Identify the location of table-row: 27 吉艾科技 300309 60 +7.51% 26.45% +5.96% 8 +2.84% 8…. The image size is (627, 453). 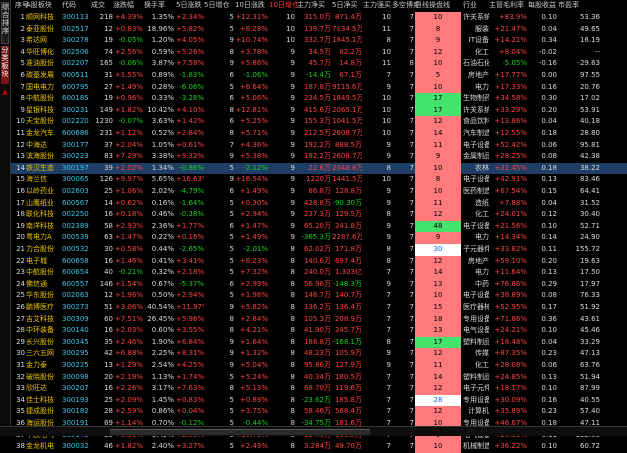
(319, 319).